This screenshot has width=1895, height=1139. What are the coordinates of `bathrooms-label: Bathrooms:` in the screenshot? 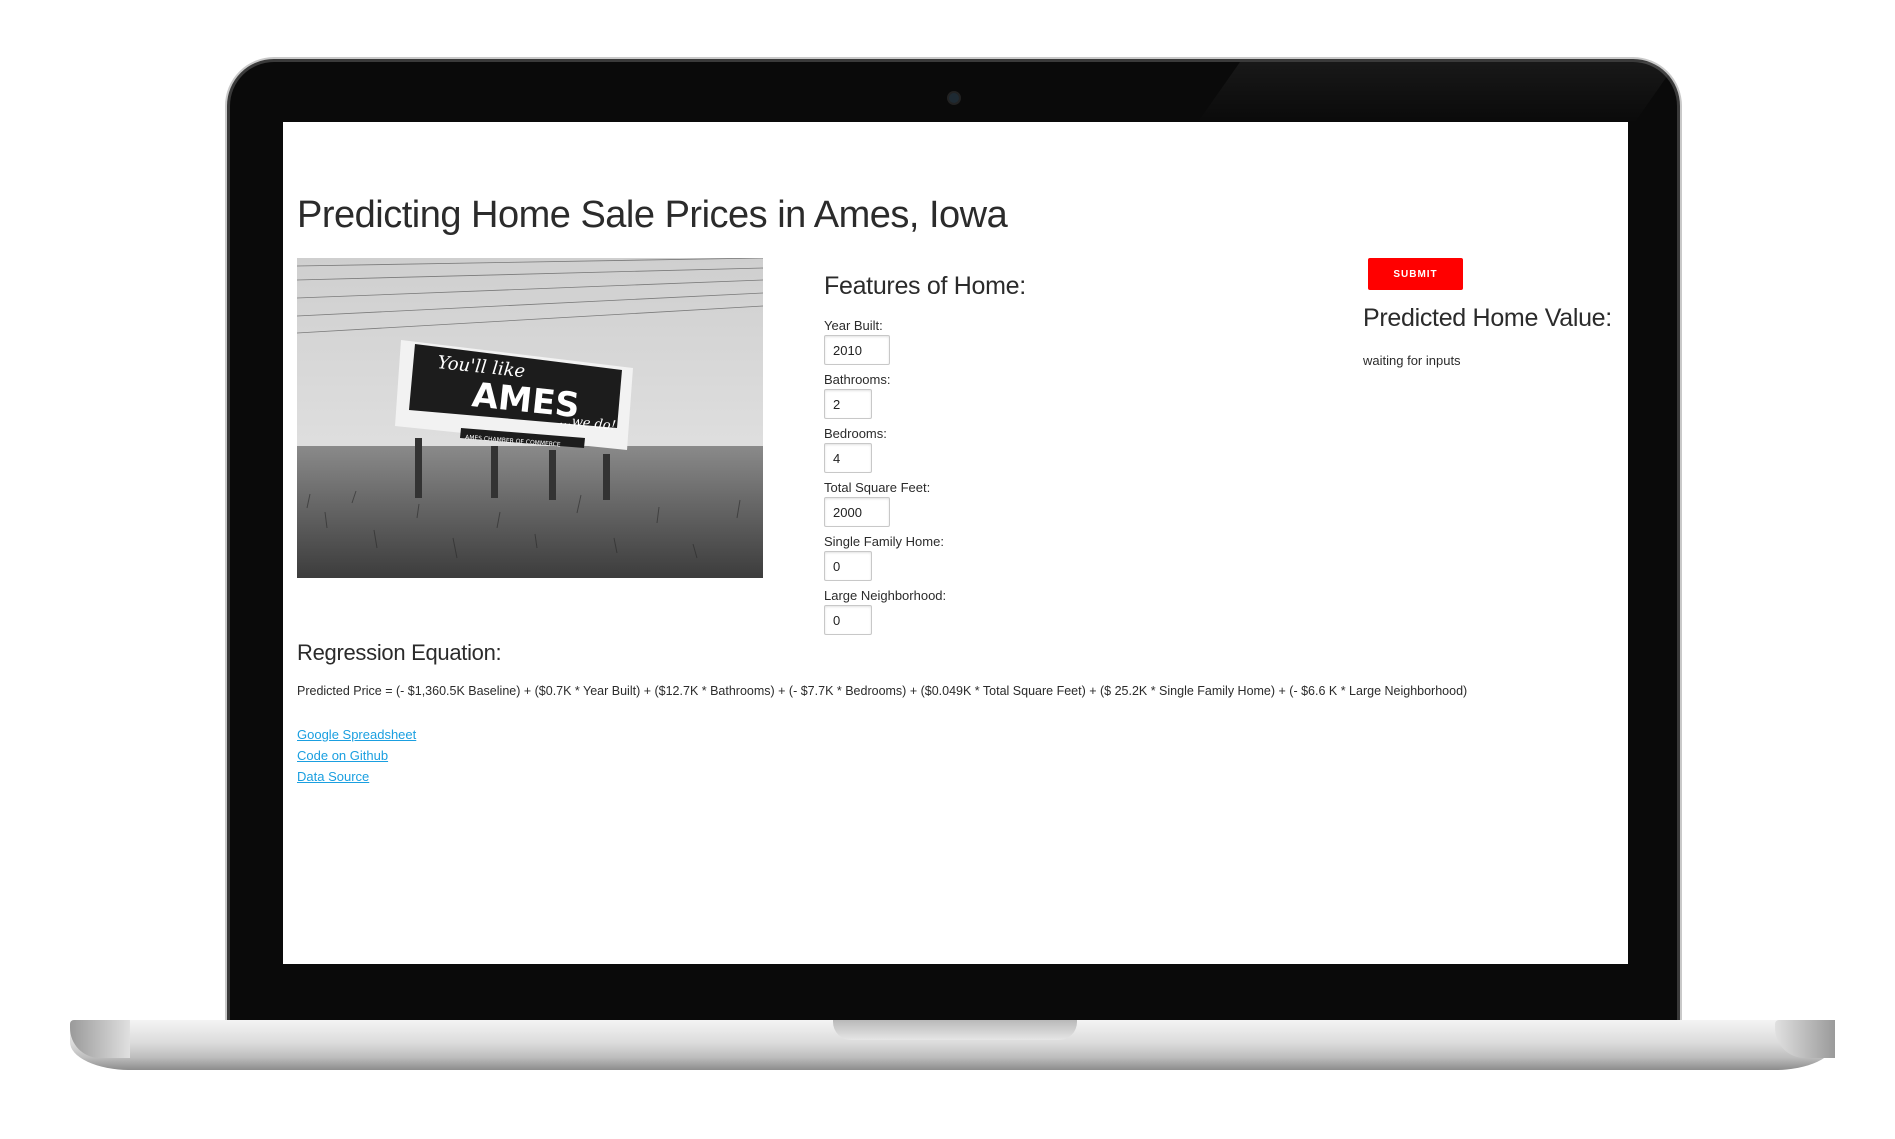 It's located at (857, 379).